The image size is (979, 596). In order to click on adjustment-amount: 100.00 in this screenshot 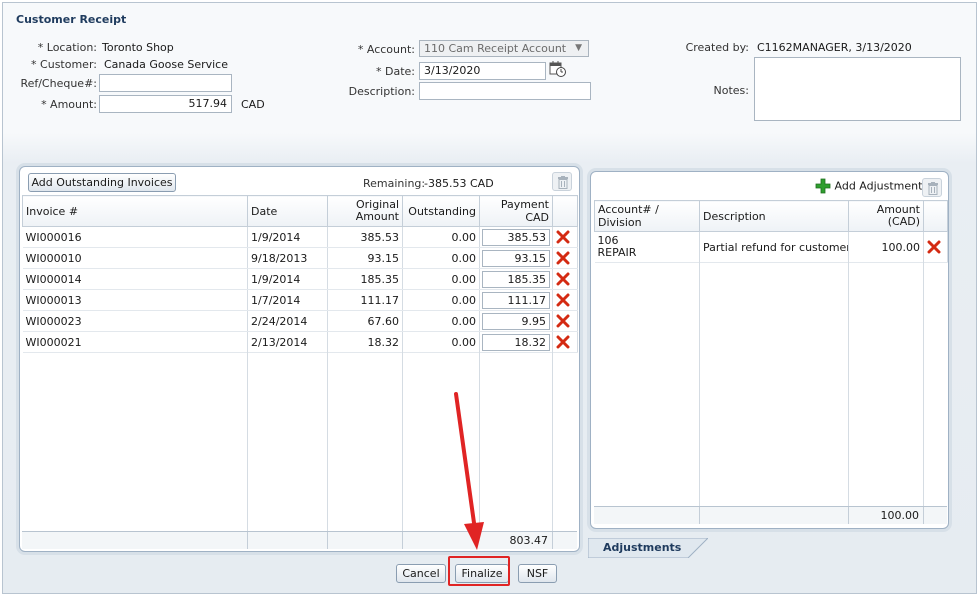, I will do `click(886, 247)`.